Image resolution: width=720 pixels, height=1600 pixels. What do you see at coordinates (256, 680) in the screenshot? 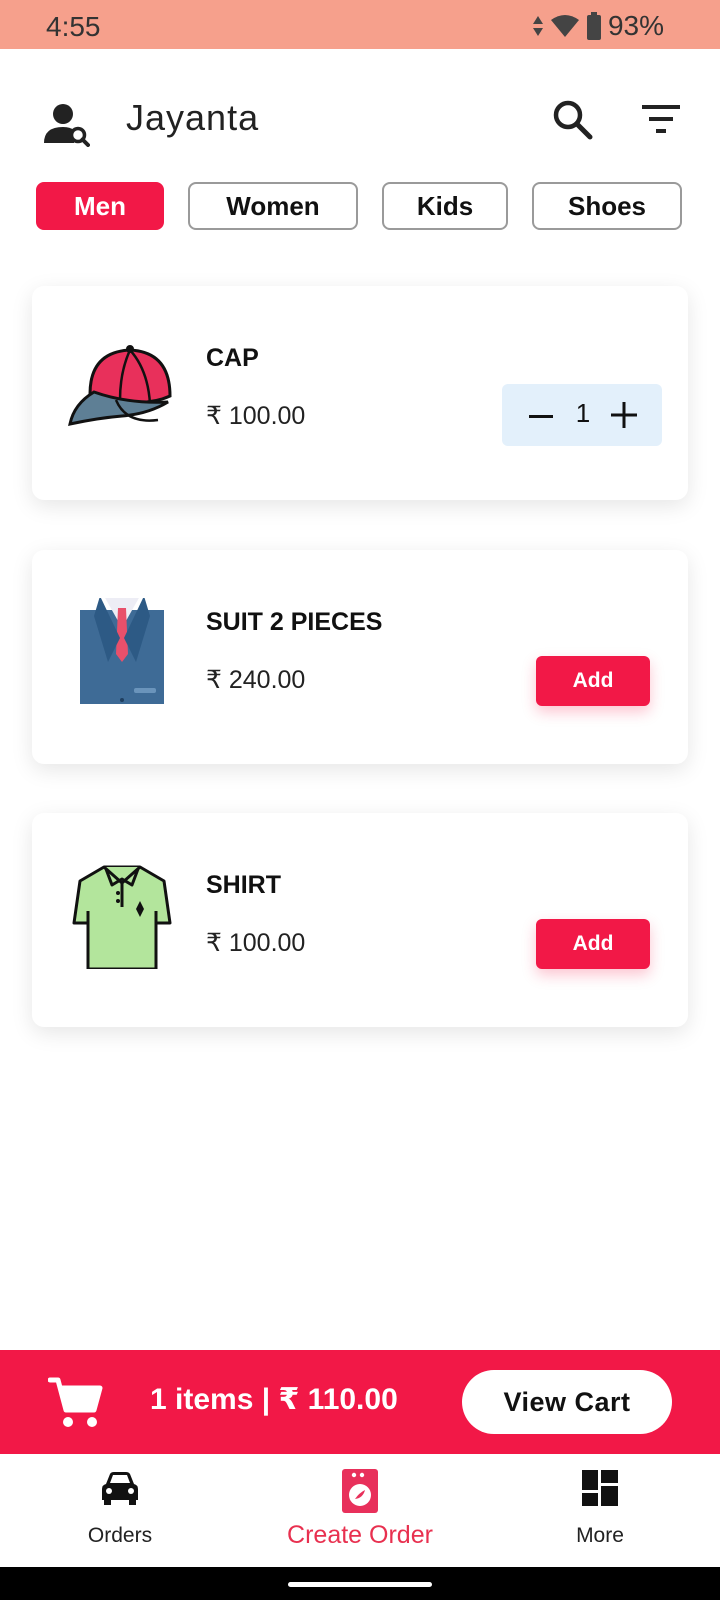
I see `product-price: ₹ 240.00` at bounding box center [256, 680].